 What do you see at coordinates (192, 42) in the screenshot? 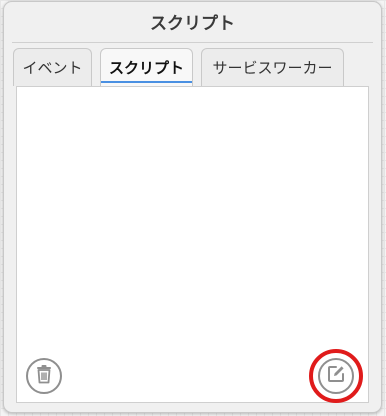
I see `title-divider` at bounding box center [192, 42].